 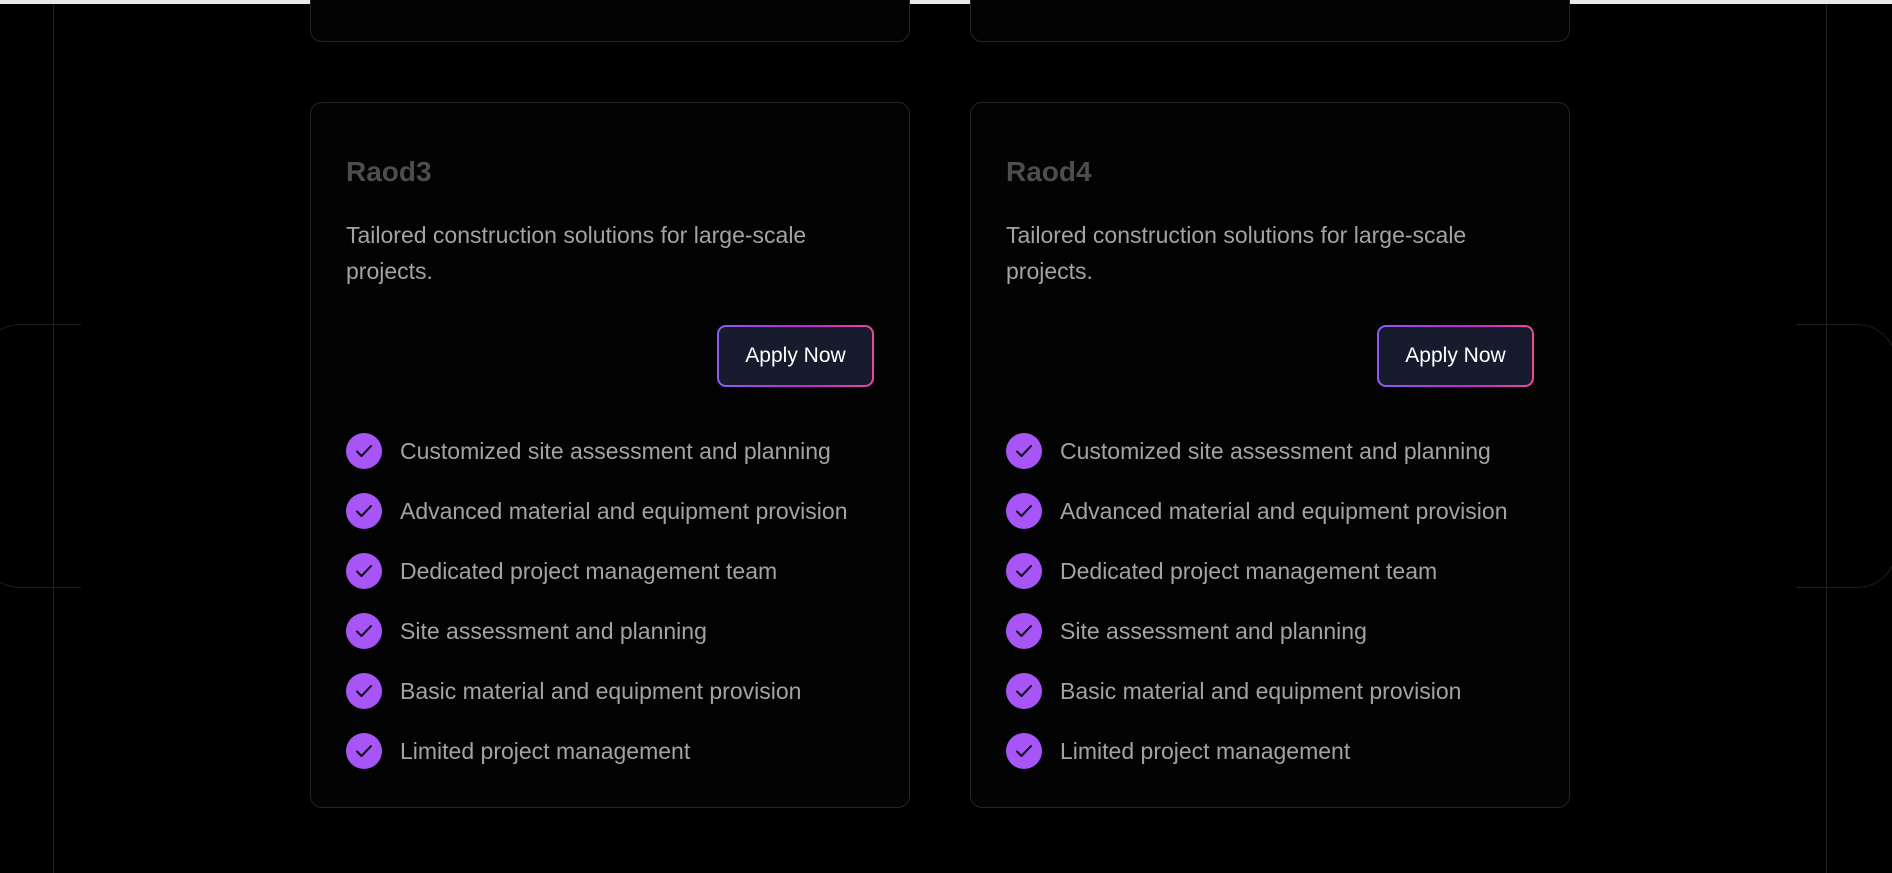 What do you see at coordinates (1844, 456) in the screenshot?
I see `decorative-frame-right` at bounding box center [1844, 456].